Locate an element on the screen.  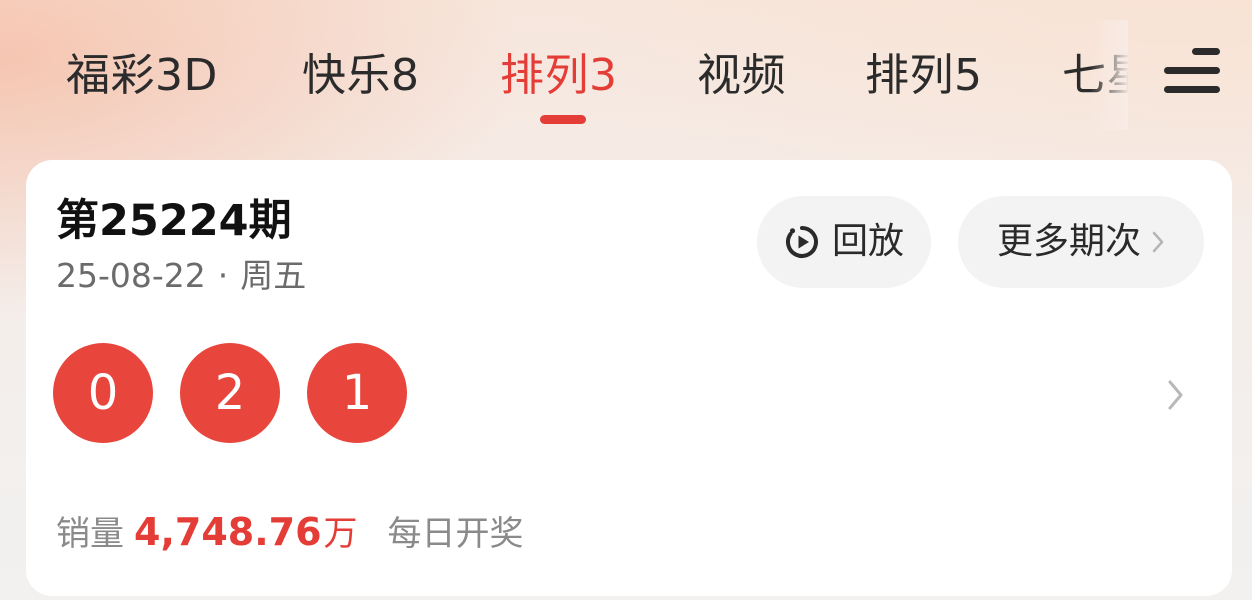
more-issues-label: 更多期次 is located at coordinates (1068, 241).